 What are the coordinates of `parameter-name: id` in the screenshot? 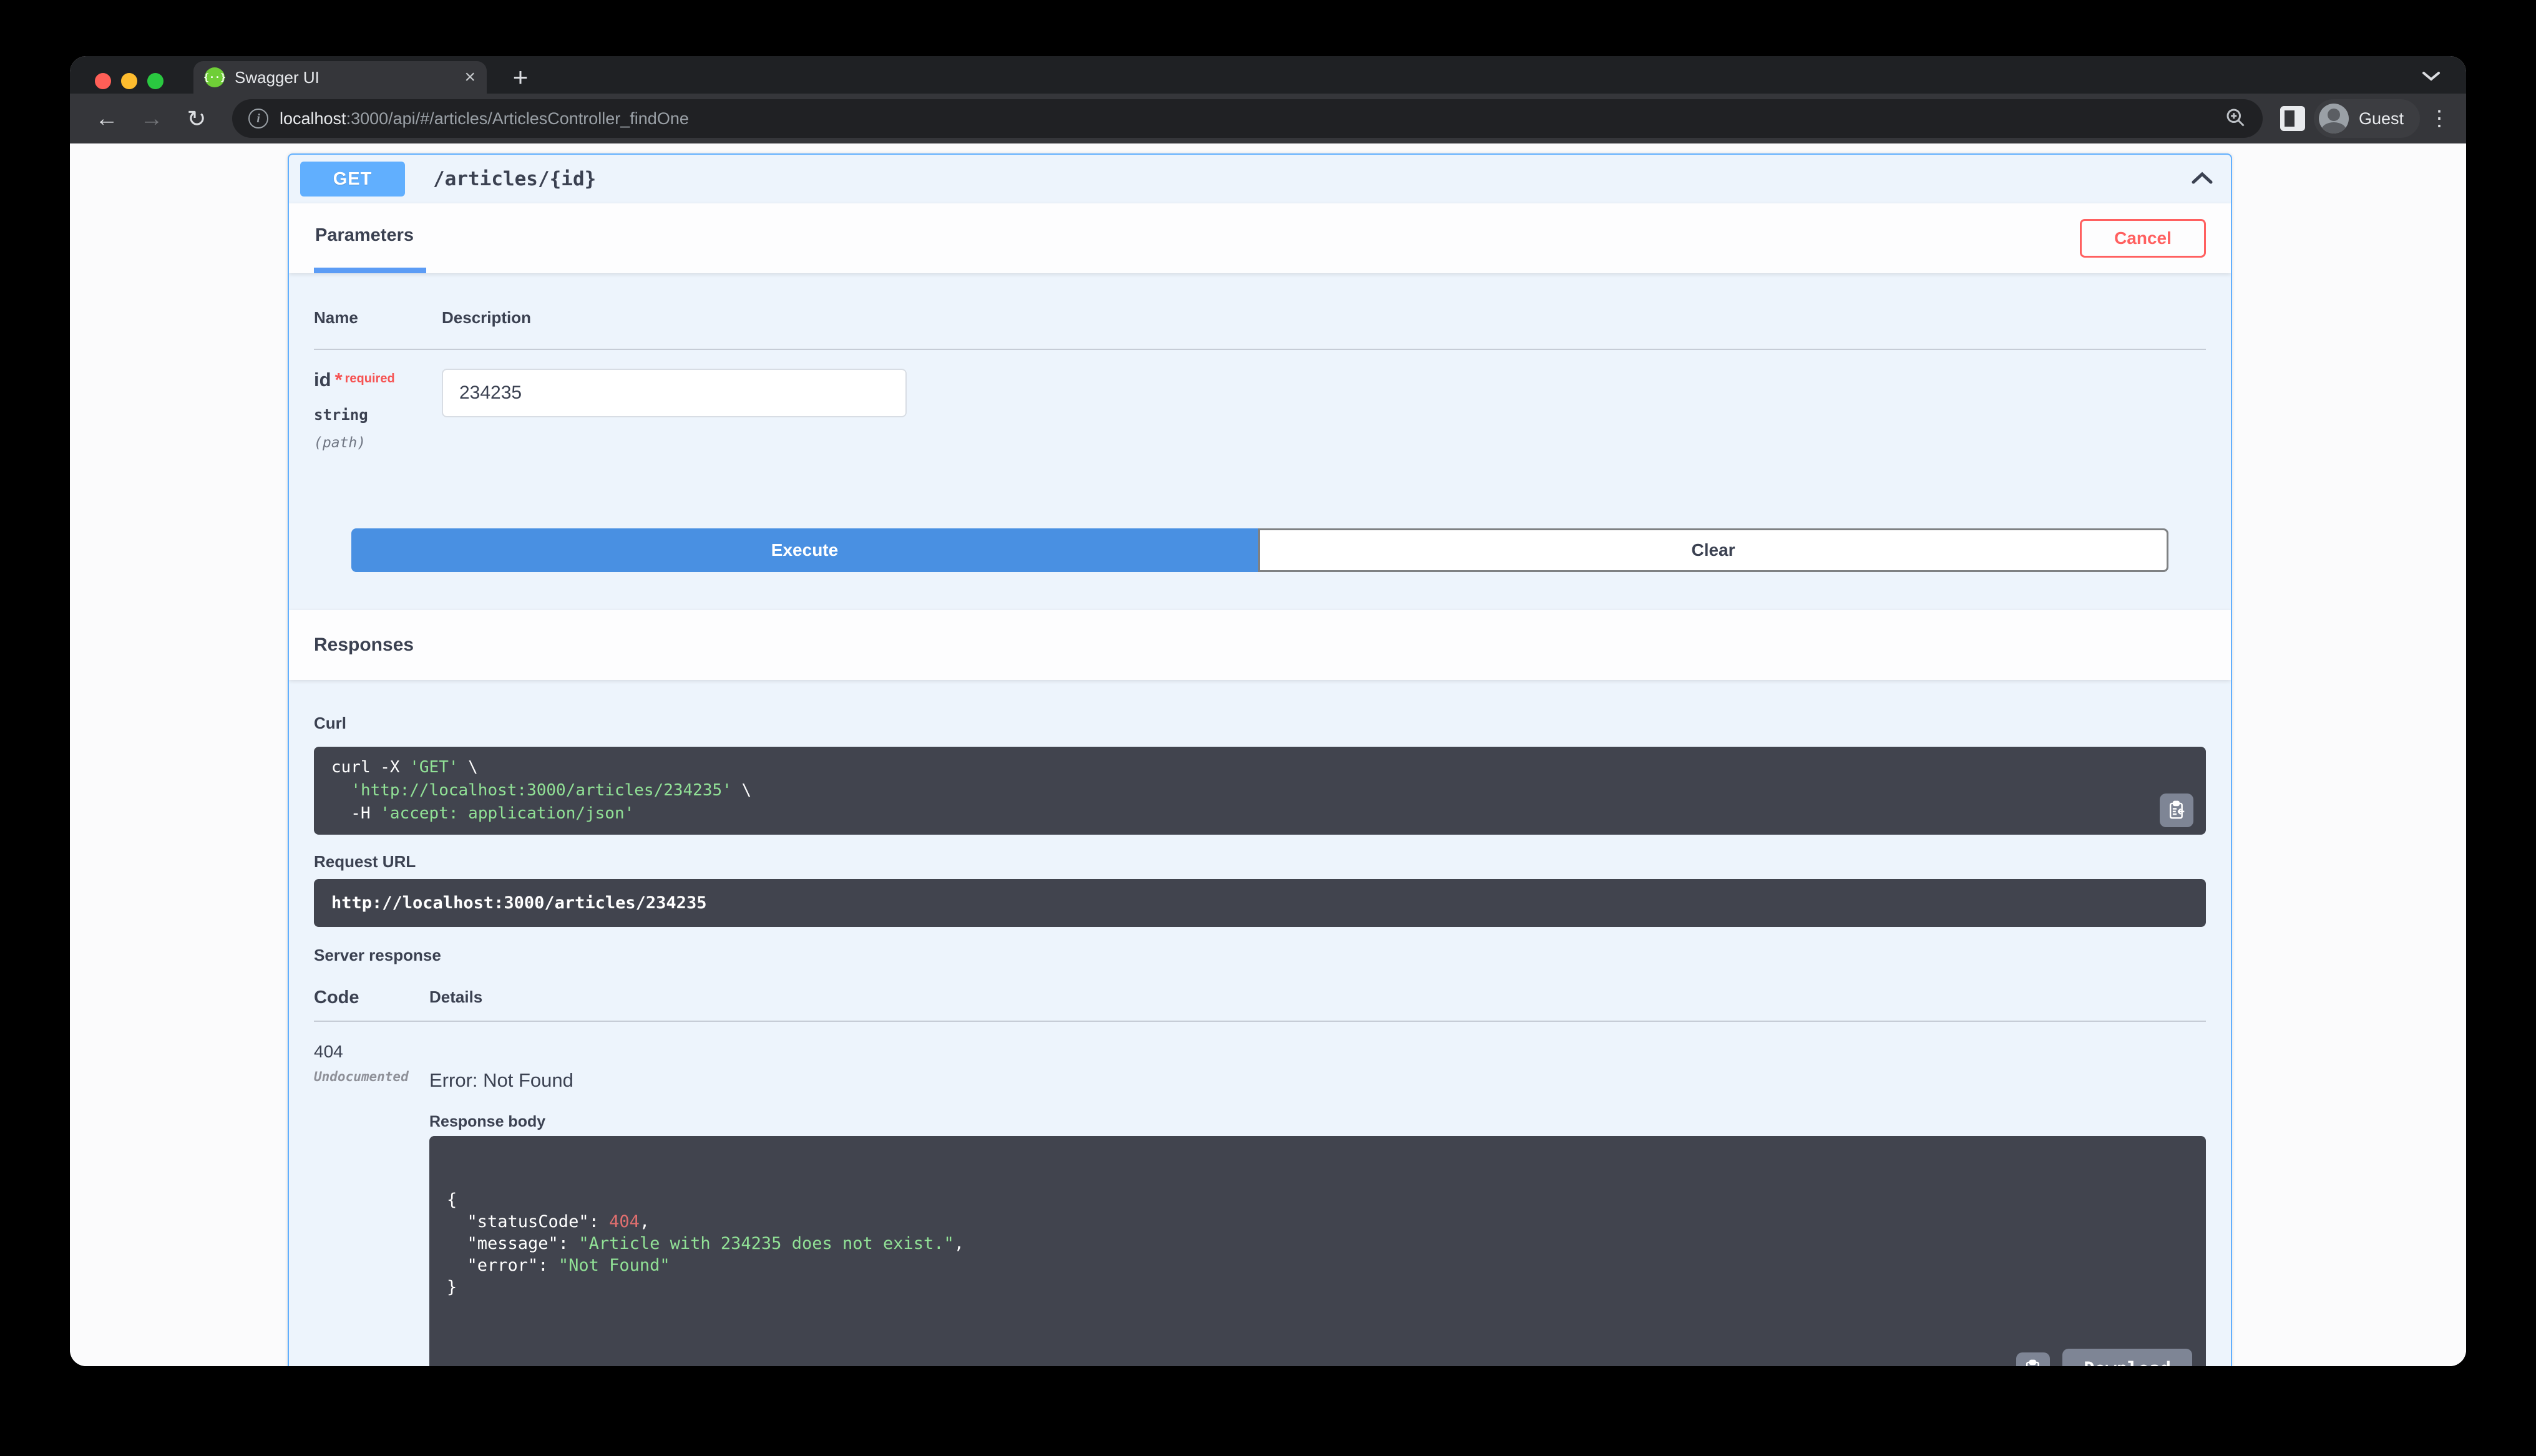 It's located at (322, 380).